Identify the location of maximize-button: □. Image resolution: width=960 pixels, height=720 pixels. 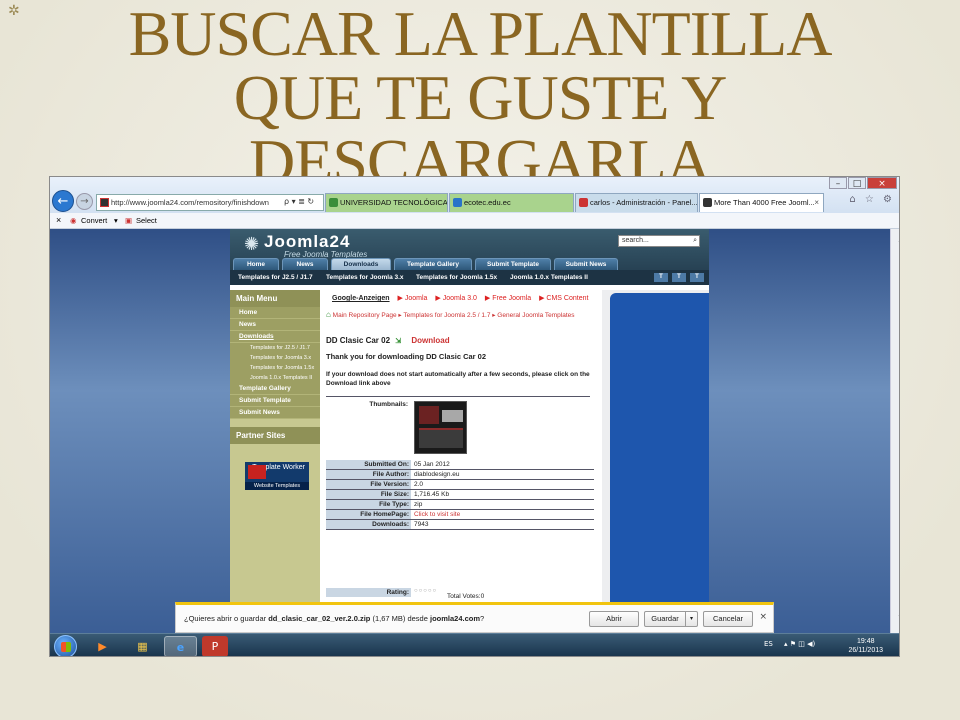
(857, 183).